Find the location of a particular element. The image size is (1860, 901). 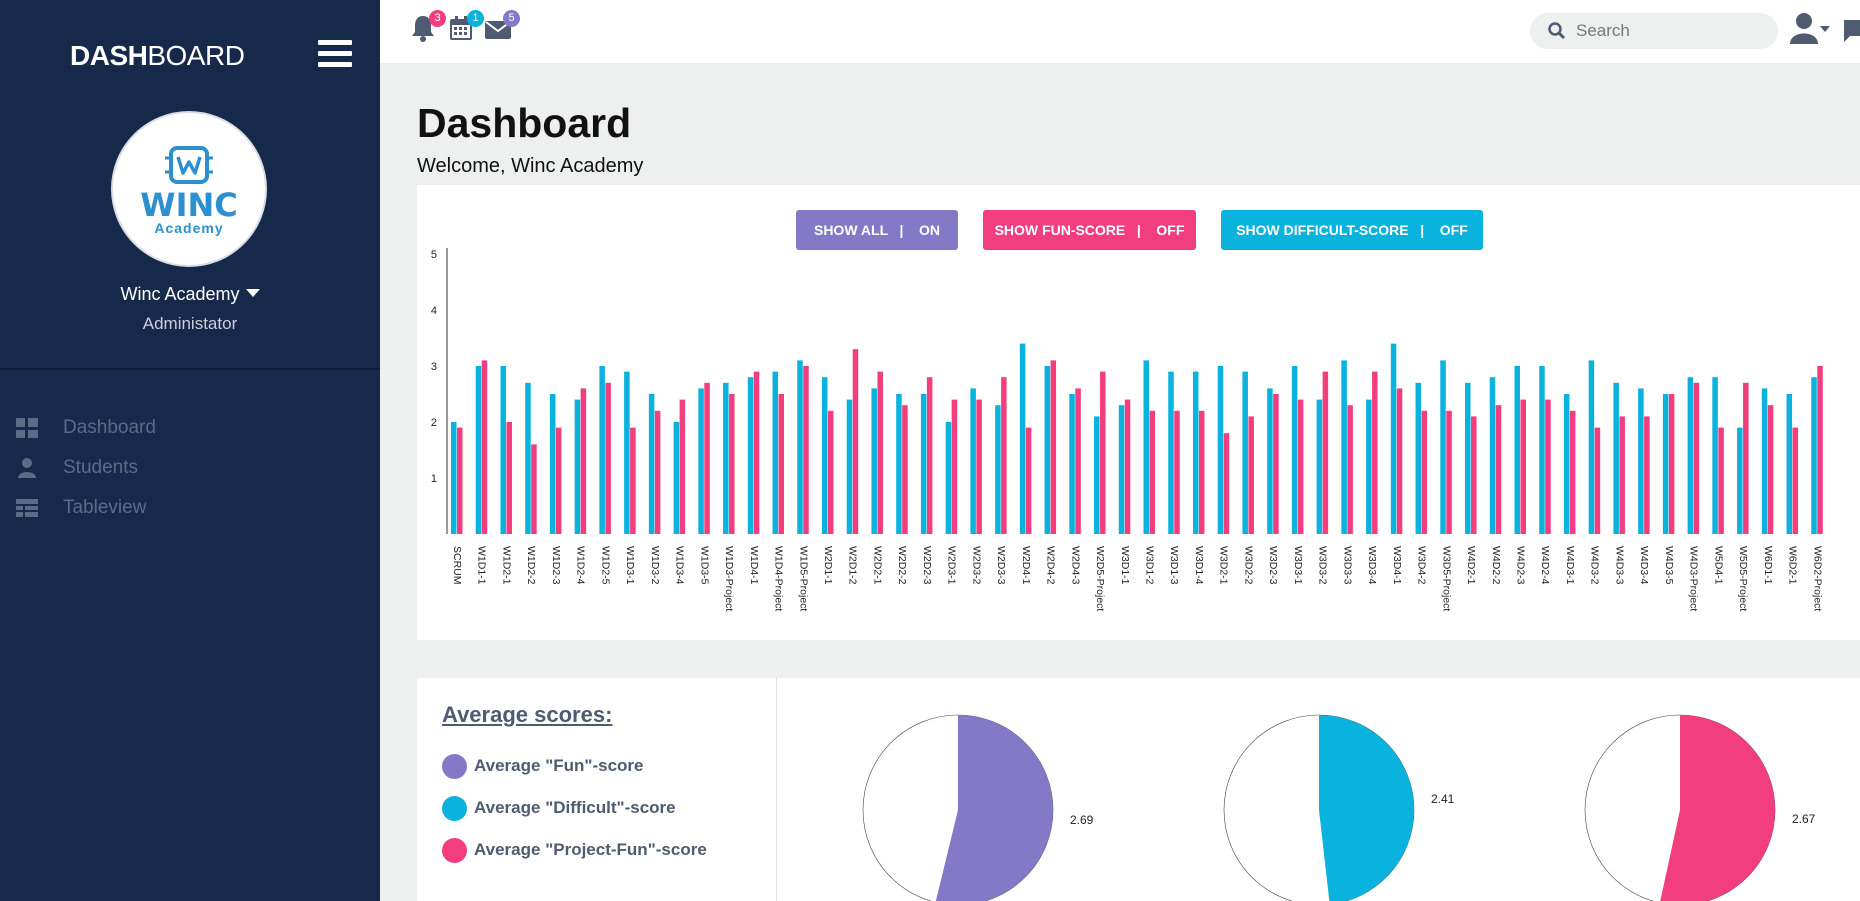

pie-value-label: 2.41 is located at coordinates (1443, 799).